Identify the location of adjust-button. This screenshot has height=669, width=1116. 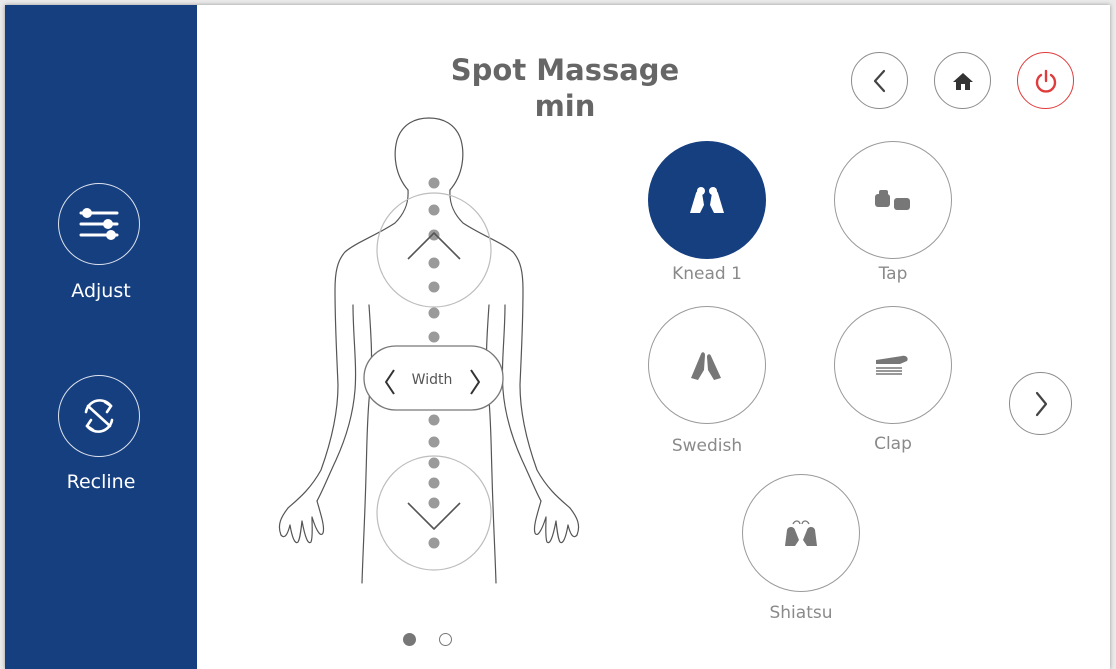
(99, 224).